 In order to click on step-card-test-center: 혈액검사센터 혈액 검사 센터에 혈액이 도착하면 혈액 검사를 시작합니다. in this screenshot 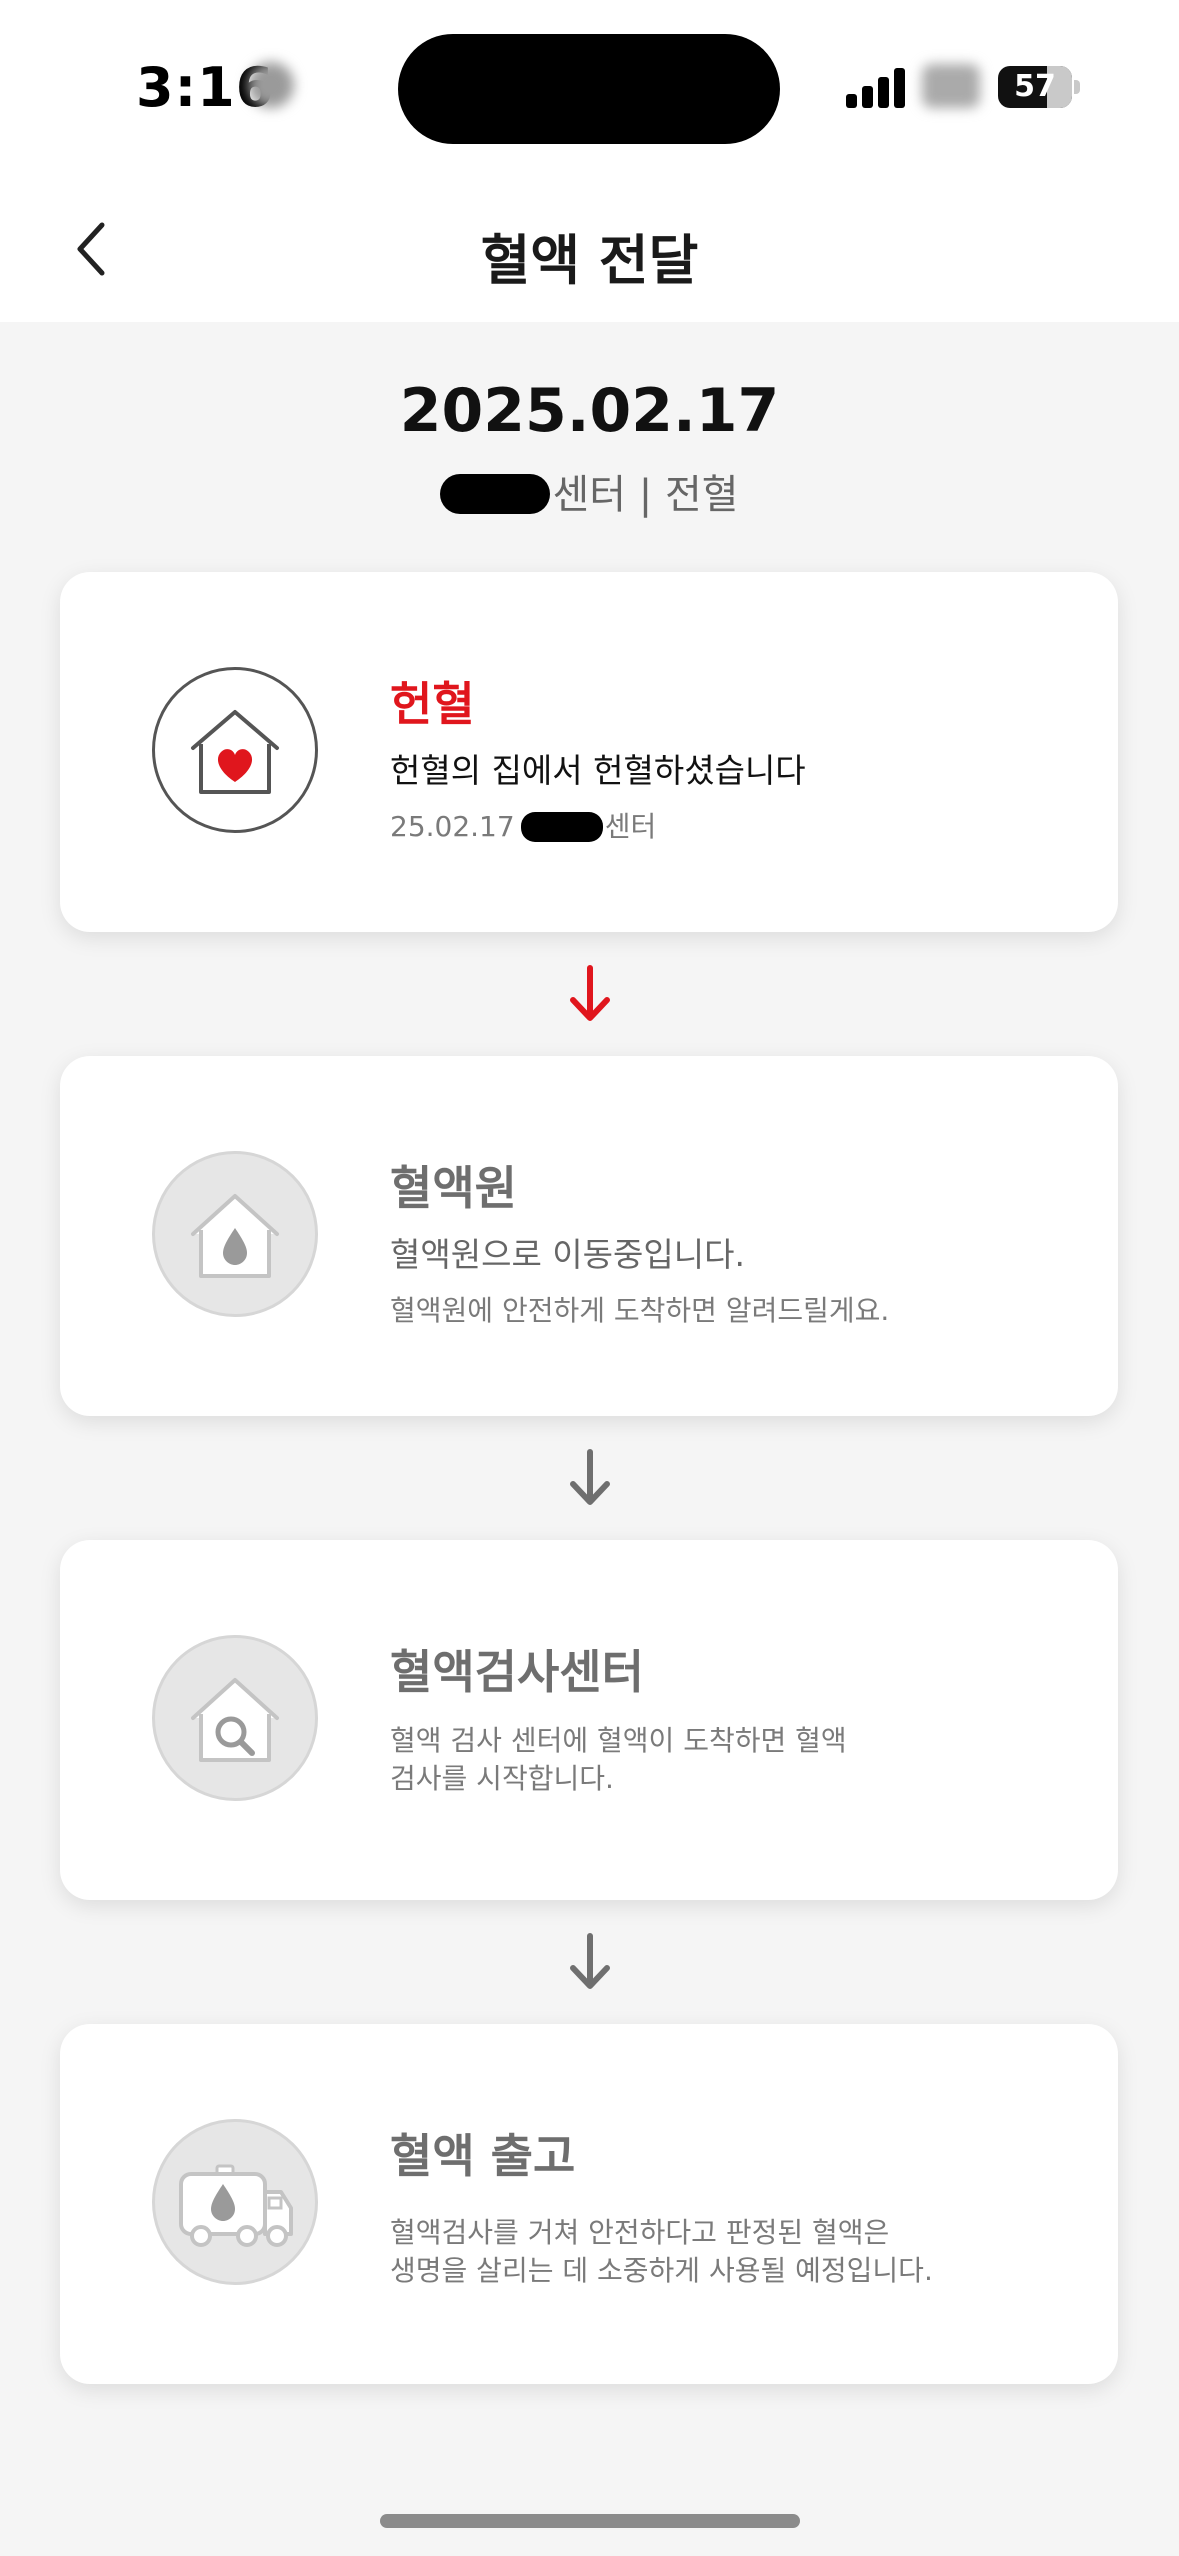, I will do `click(589, 1720)`.